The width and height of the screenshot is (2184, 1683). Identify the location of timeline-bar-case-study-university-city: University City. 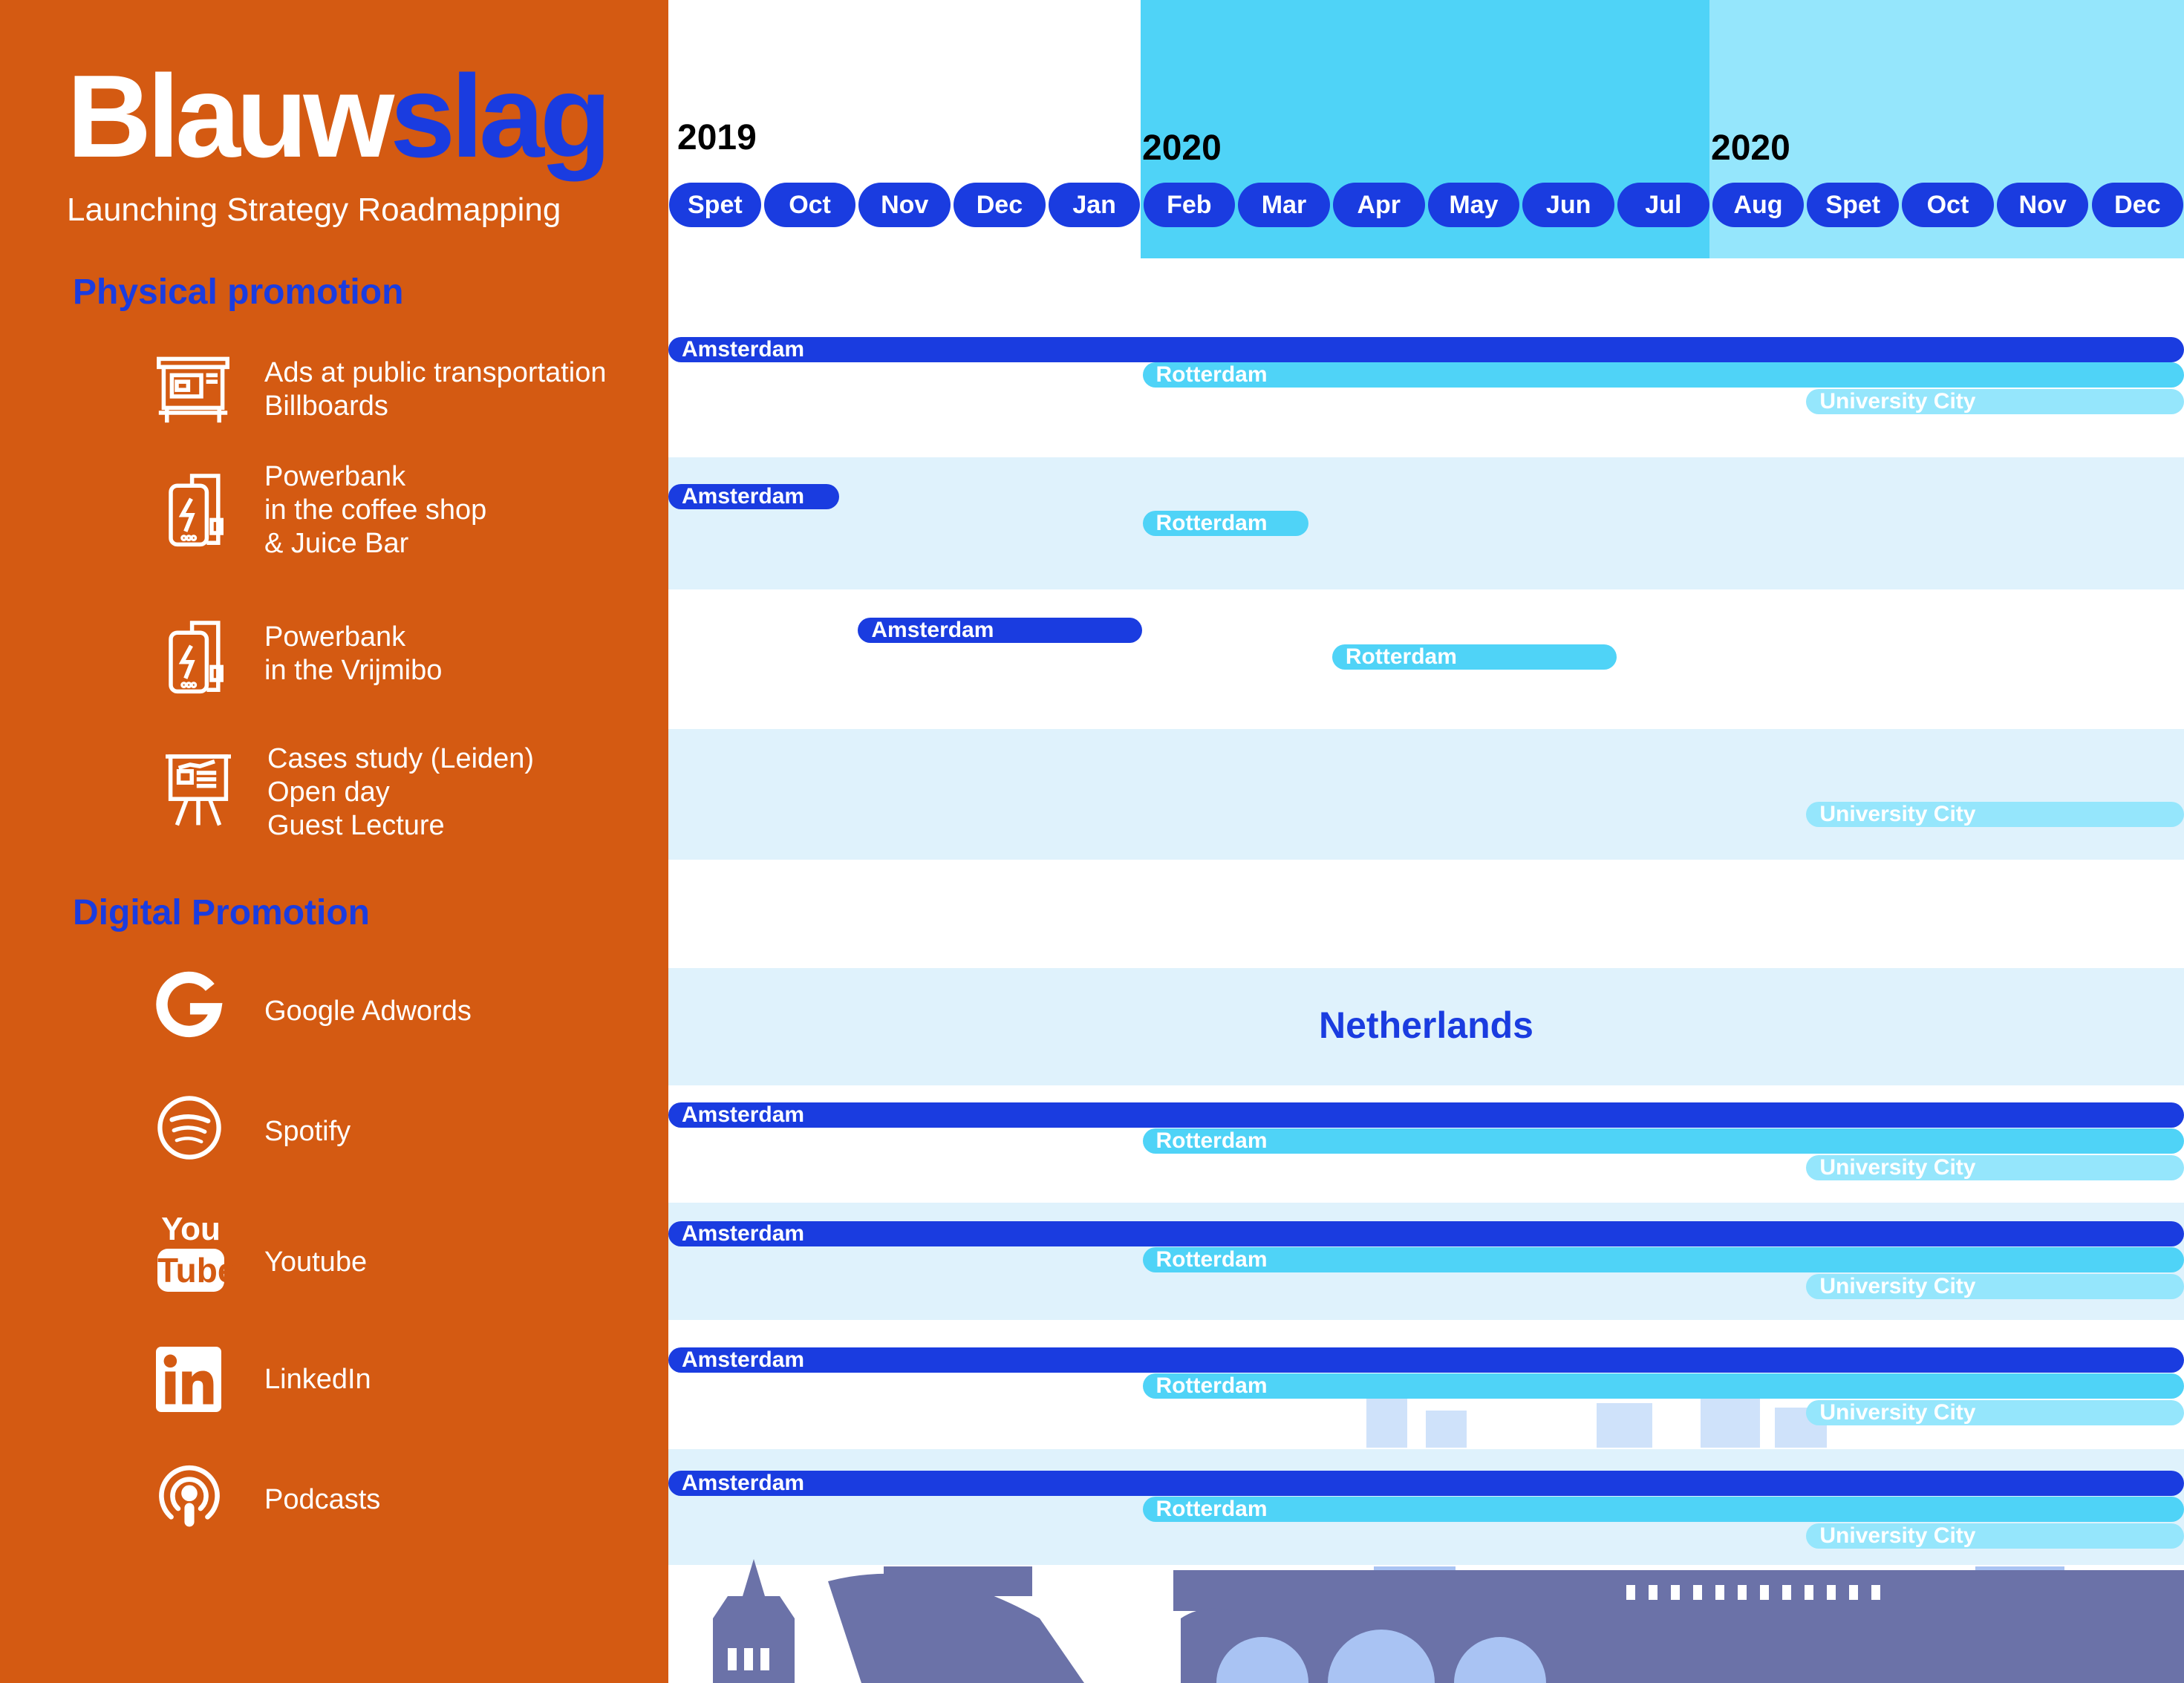
(1995, 815).